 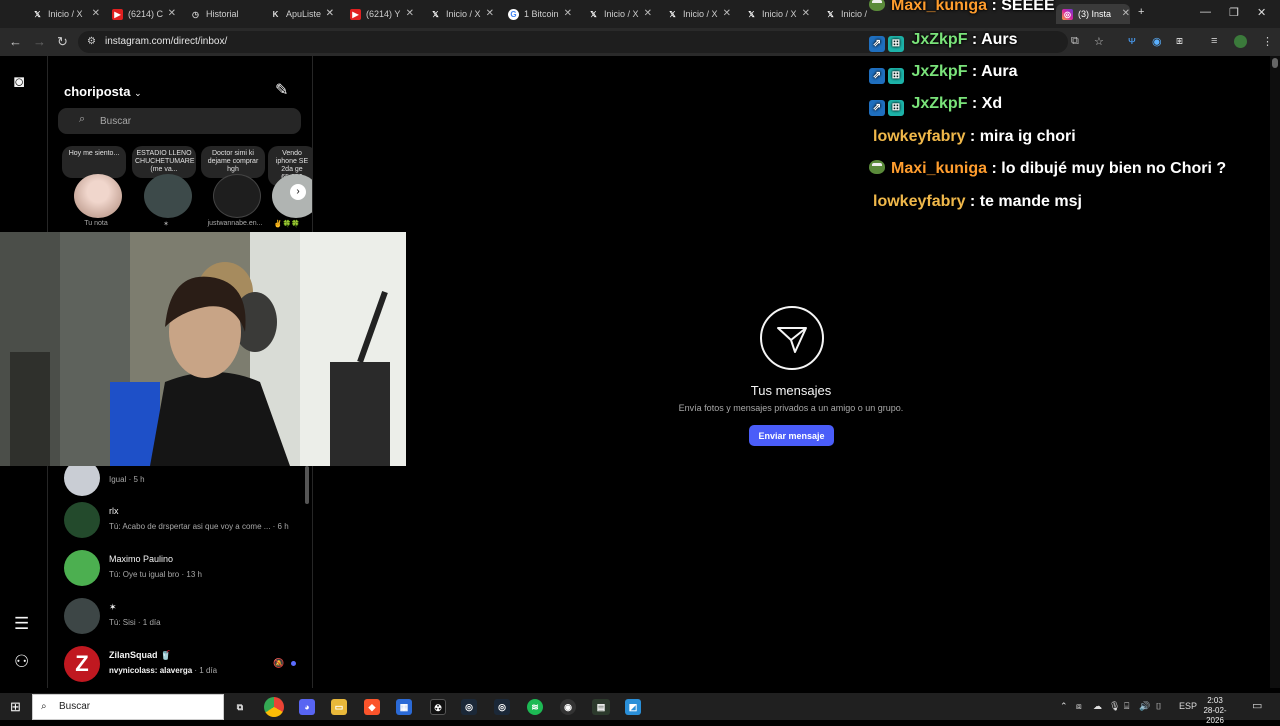 What do you see at coordinates (279, 663) in the screenshot?
I see `muted-bell-icon: 🔕` at bounding box center [279, 663].